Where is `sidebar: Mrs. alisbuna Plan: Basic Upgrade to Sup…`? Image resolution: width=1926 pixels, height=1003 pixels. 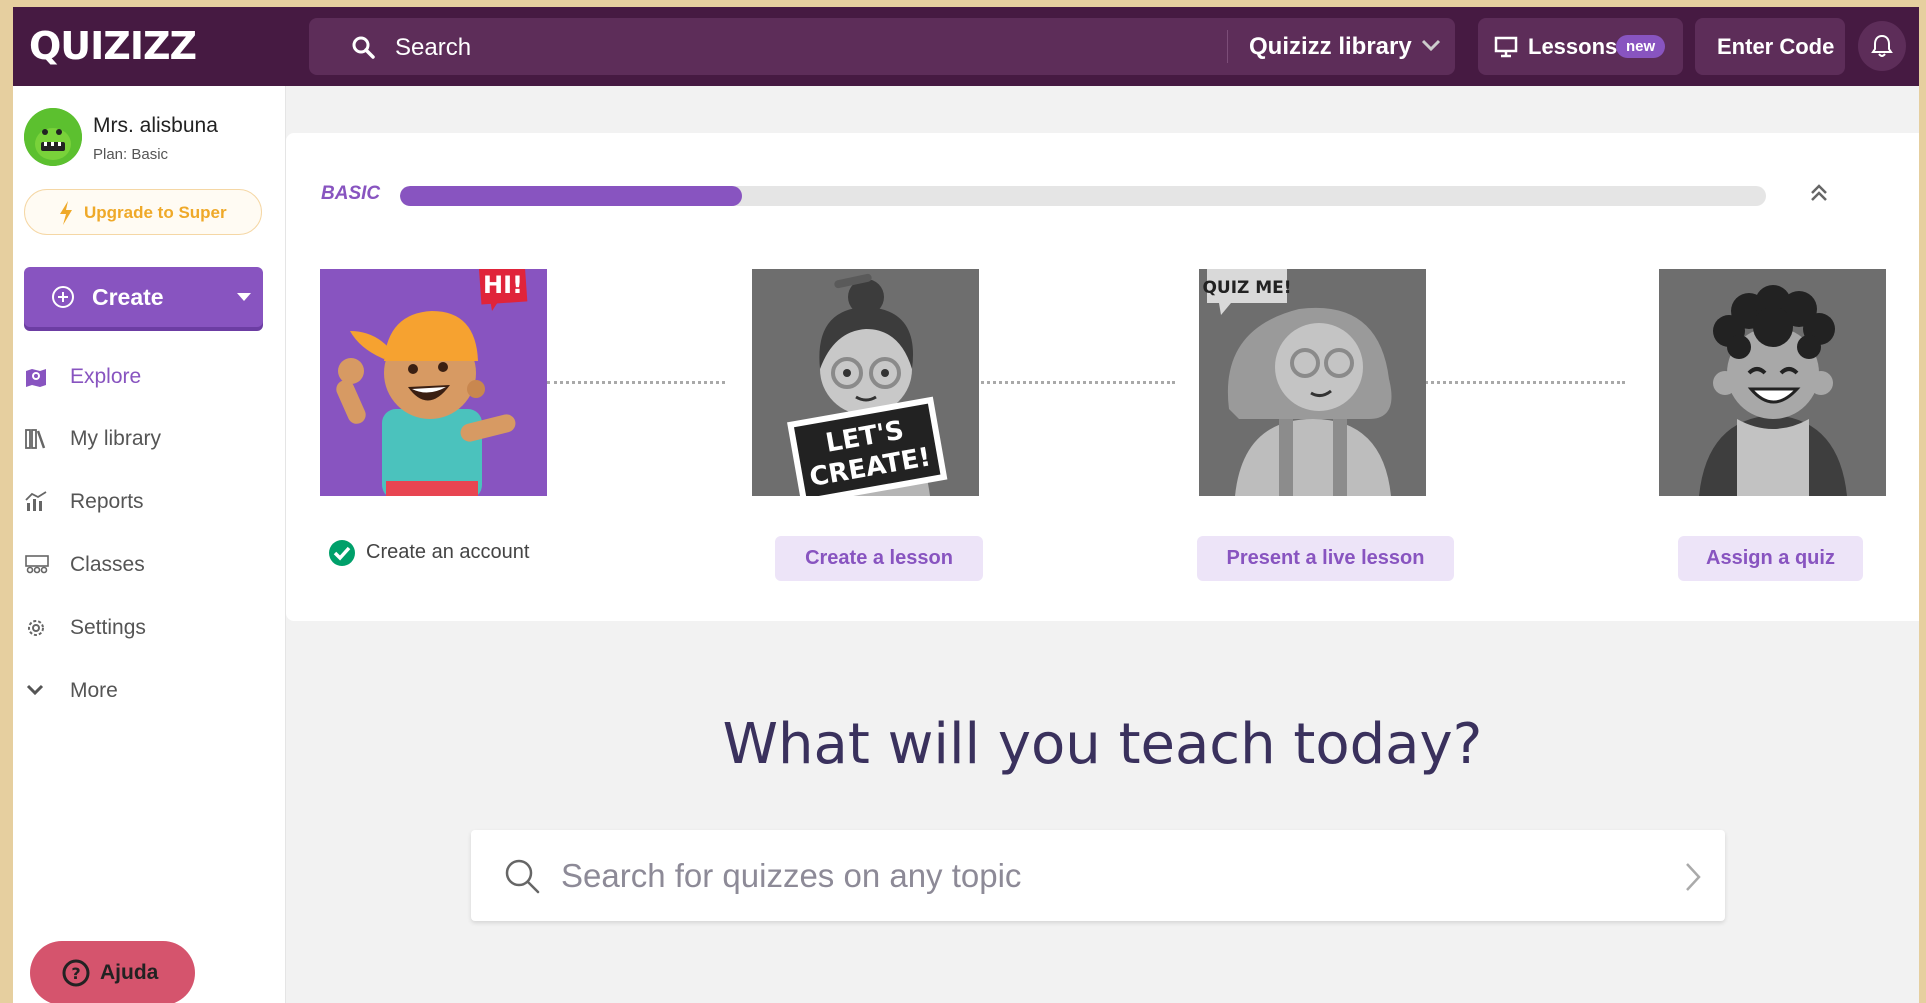 sidebar: Mrs. alisbuna Plan: Basic Upgrade to Sup… is located at coordinates (149, 544).